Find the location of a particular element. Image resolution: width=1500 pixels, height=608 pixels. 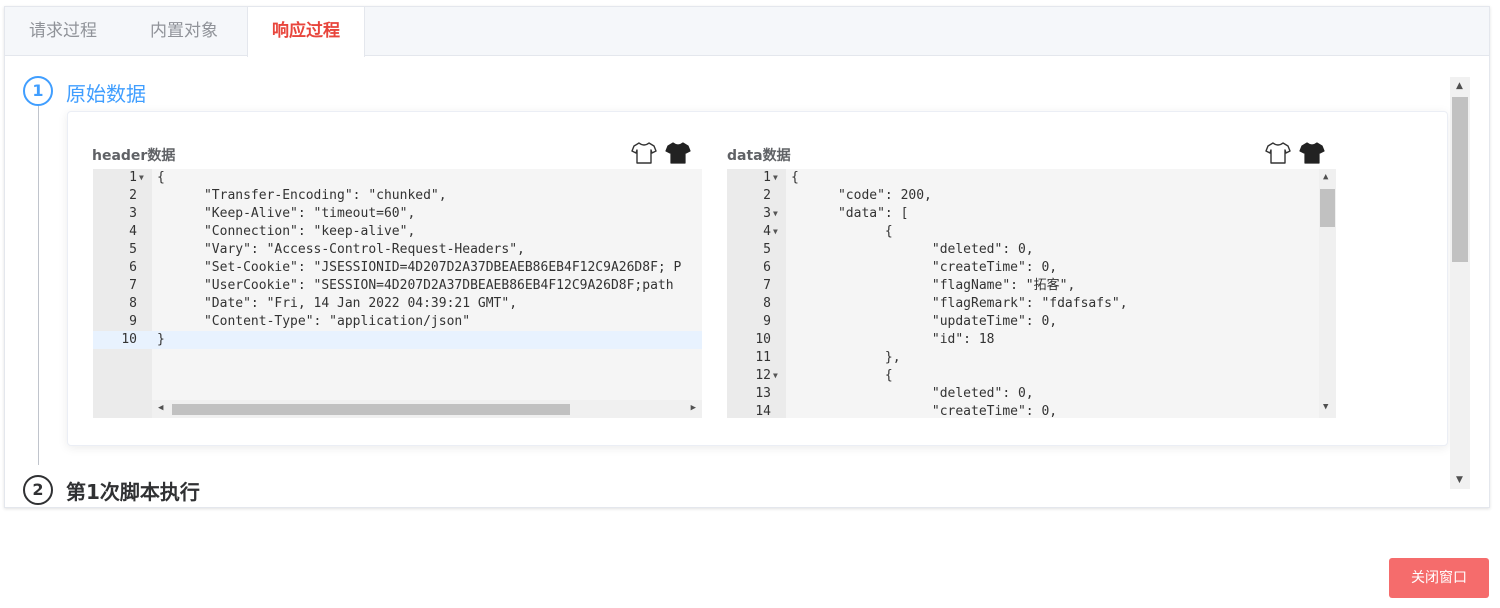

step-2-indicator: 2 is located at coordinates (38, 490).